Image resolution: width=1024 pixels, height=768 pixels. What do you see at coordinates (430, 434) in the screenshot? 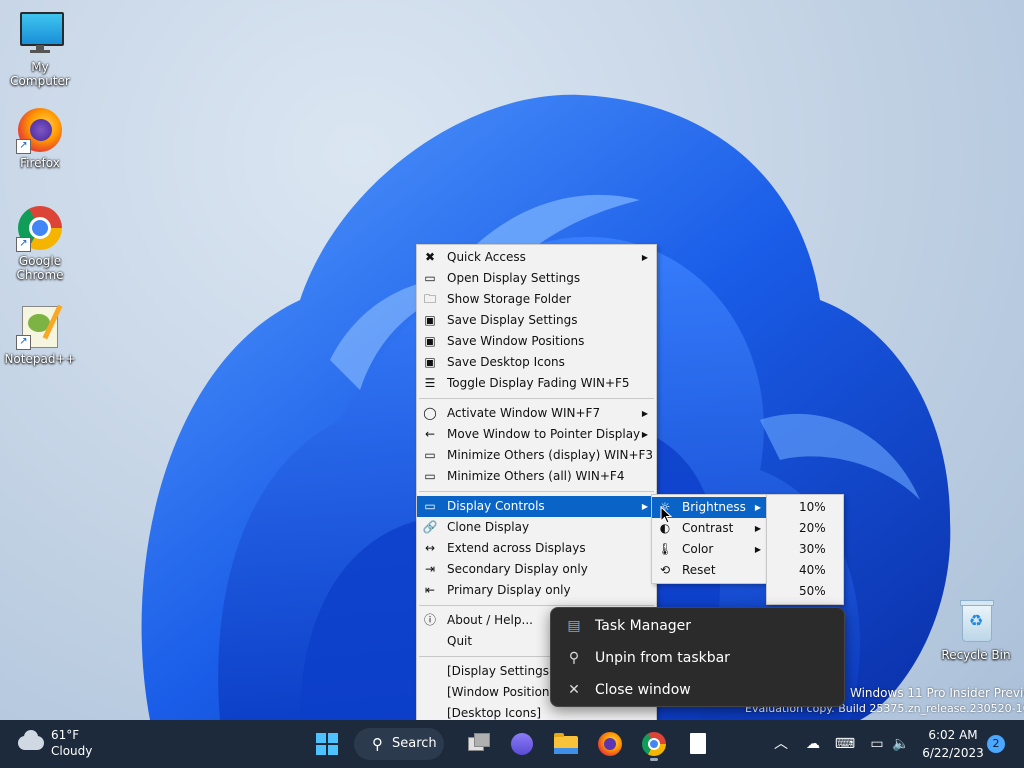
I see `arrow-left-icon: ←` at bounding box center [430, 434].